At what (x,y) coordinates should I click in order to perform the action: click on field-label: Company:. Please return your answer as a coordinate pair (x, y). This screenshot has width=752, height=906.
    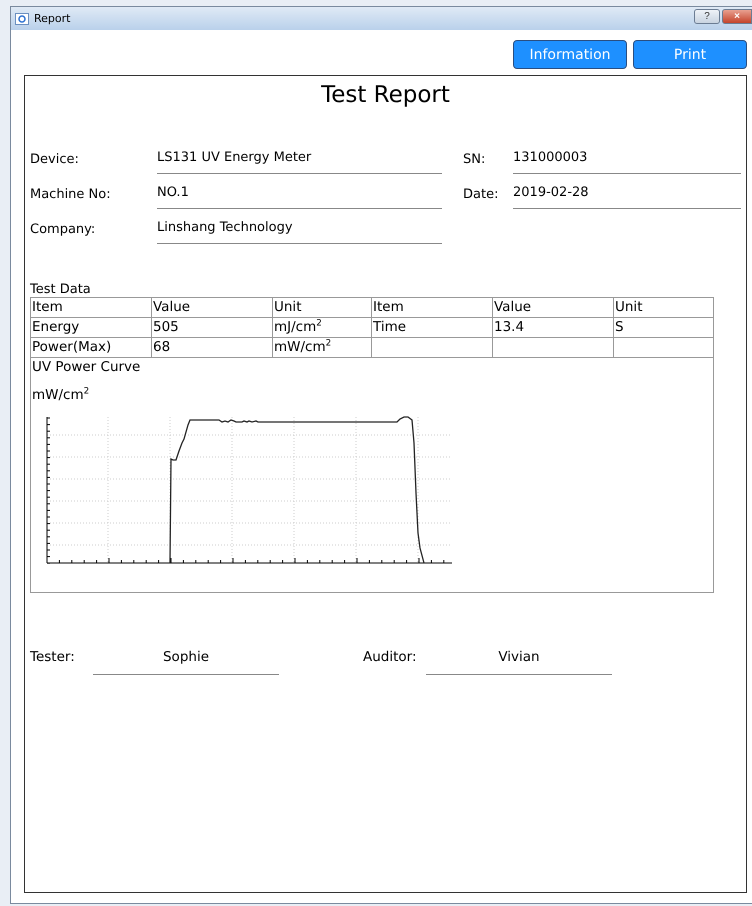
    Looking at the image, I should click on (63, 230).